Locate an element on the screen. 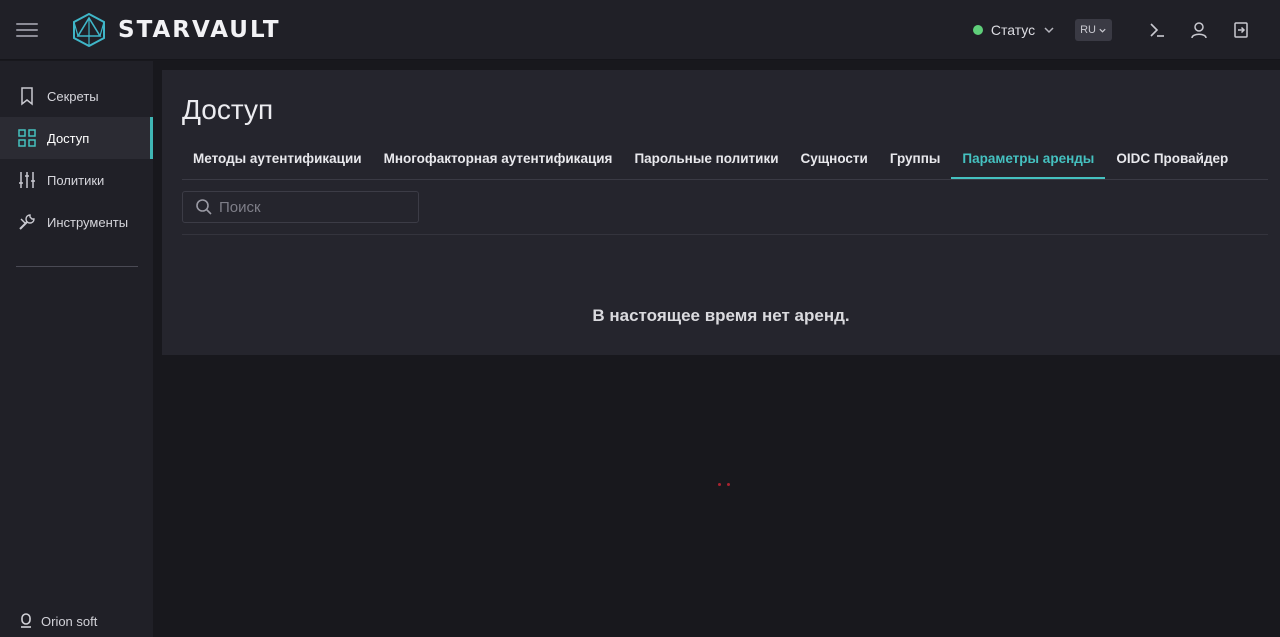 This screenshot has height=637, width=1280. terminal-button is located at coordinates (1157, 30).